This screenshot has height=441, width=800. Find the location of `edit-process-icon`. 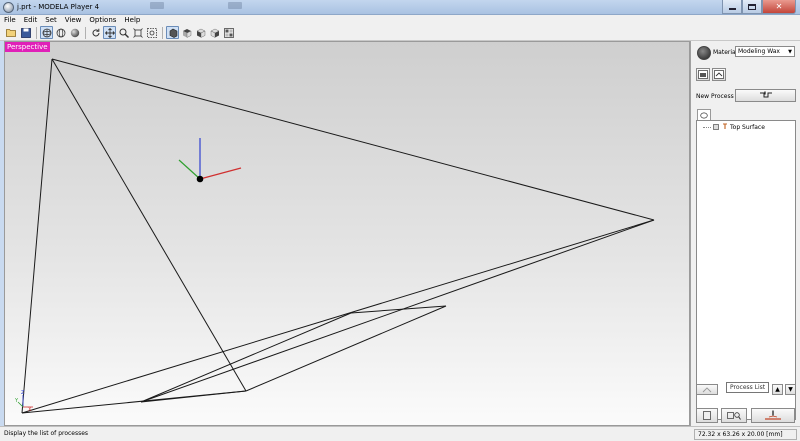

edit-process-icon is located at coordinates (707, 389).